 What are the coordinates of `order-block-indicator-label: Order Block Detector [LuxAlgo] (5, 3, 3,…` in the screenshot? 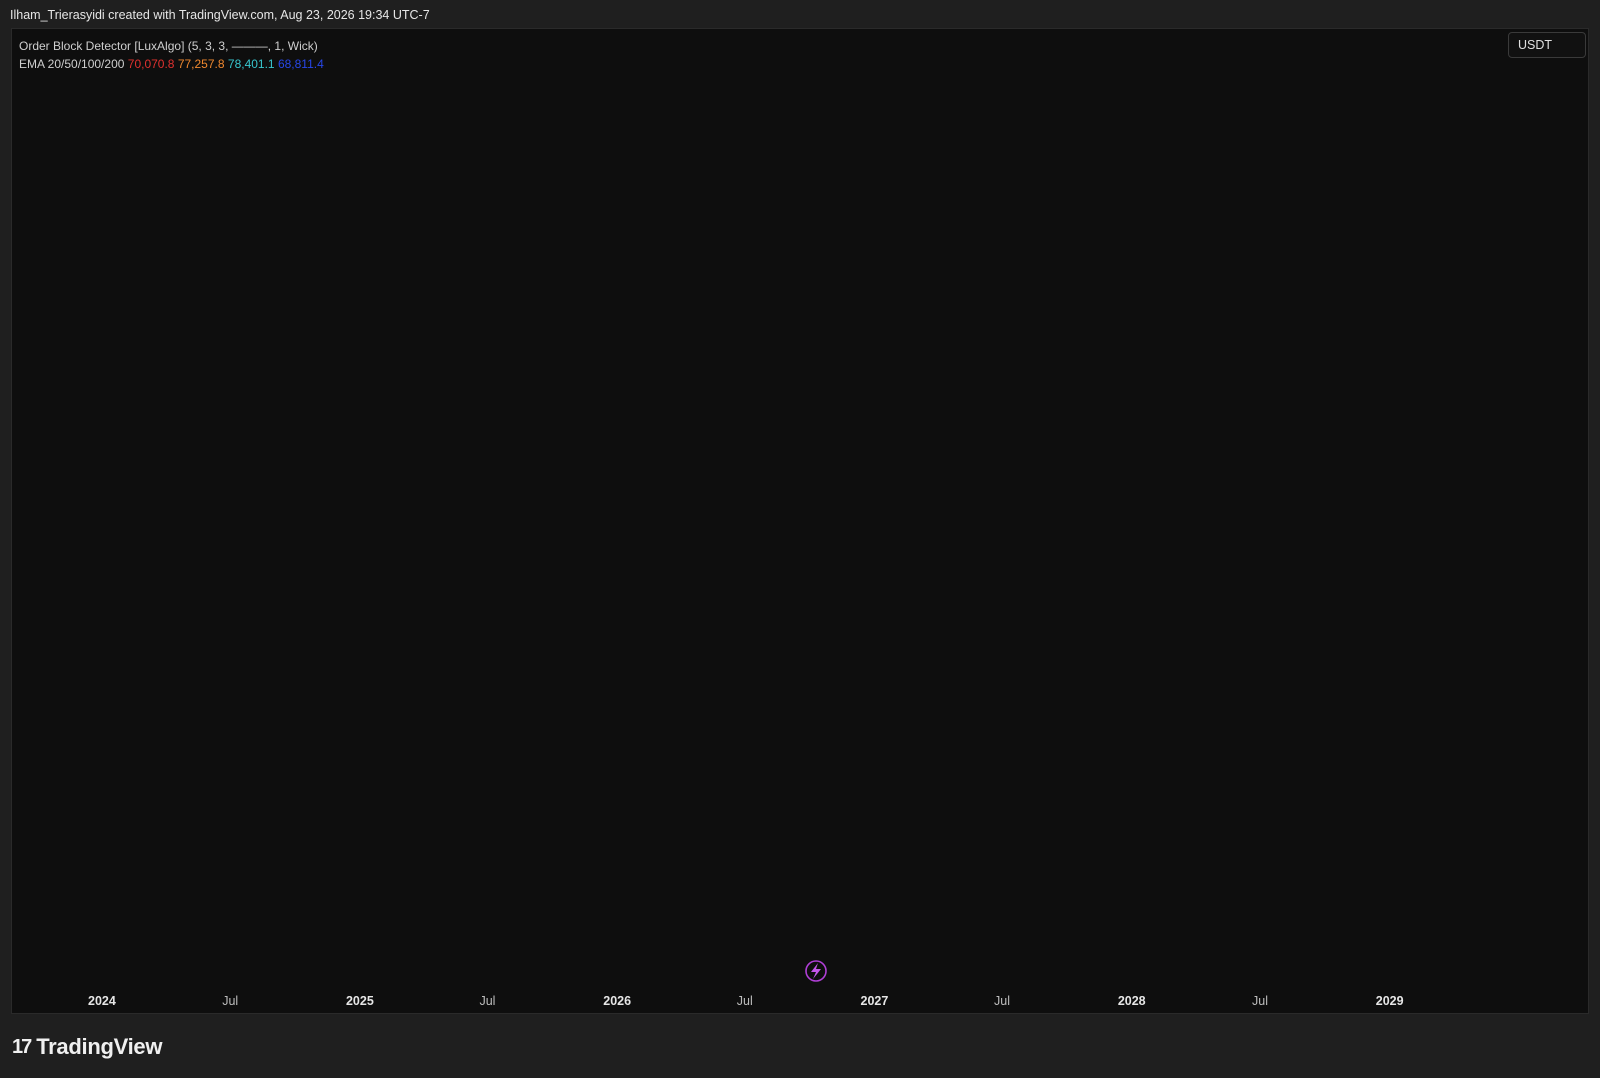 It's located at (171, 46).